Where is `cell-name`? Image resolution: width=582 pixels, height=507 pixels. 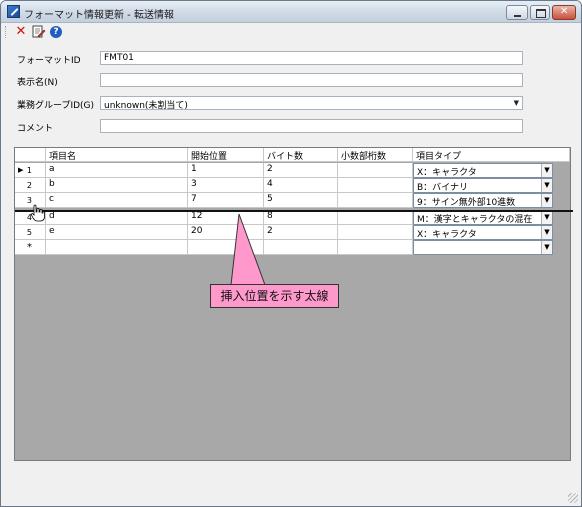 cell-name is located at coordinates (117, 247).